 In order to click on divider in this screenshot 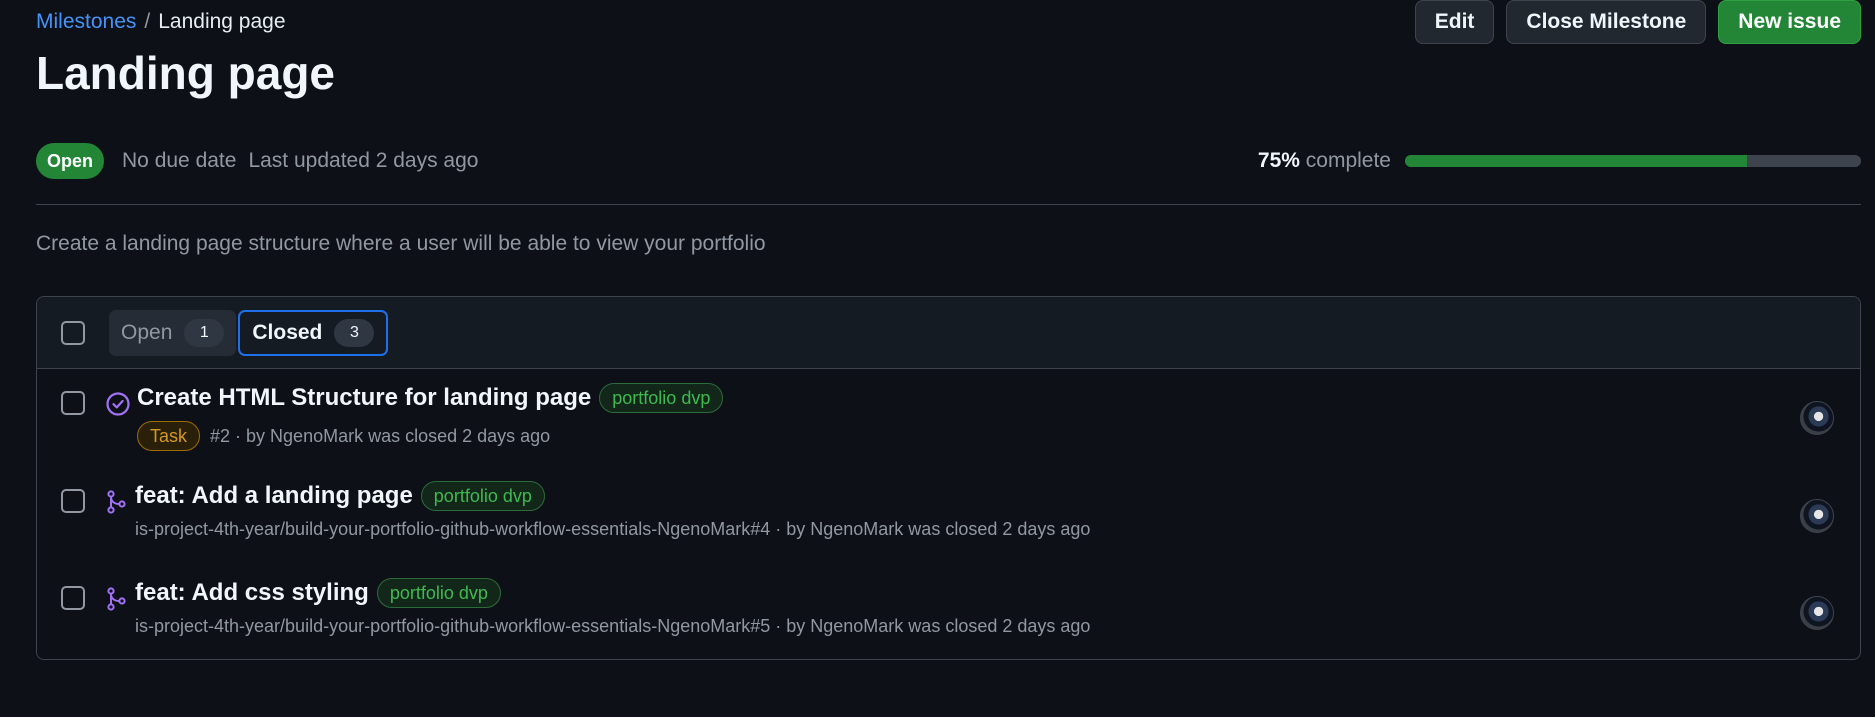, I will do `click(948, 204)`.